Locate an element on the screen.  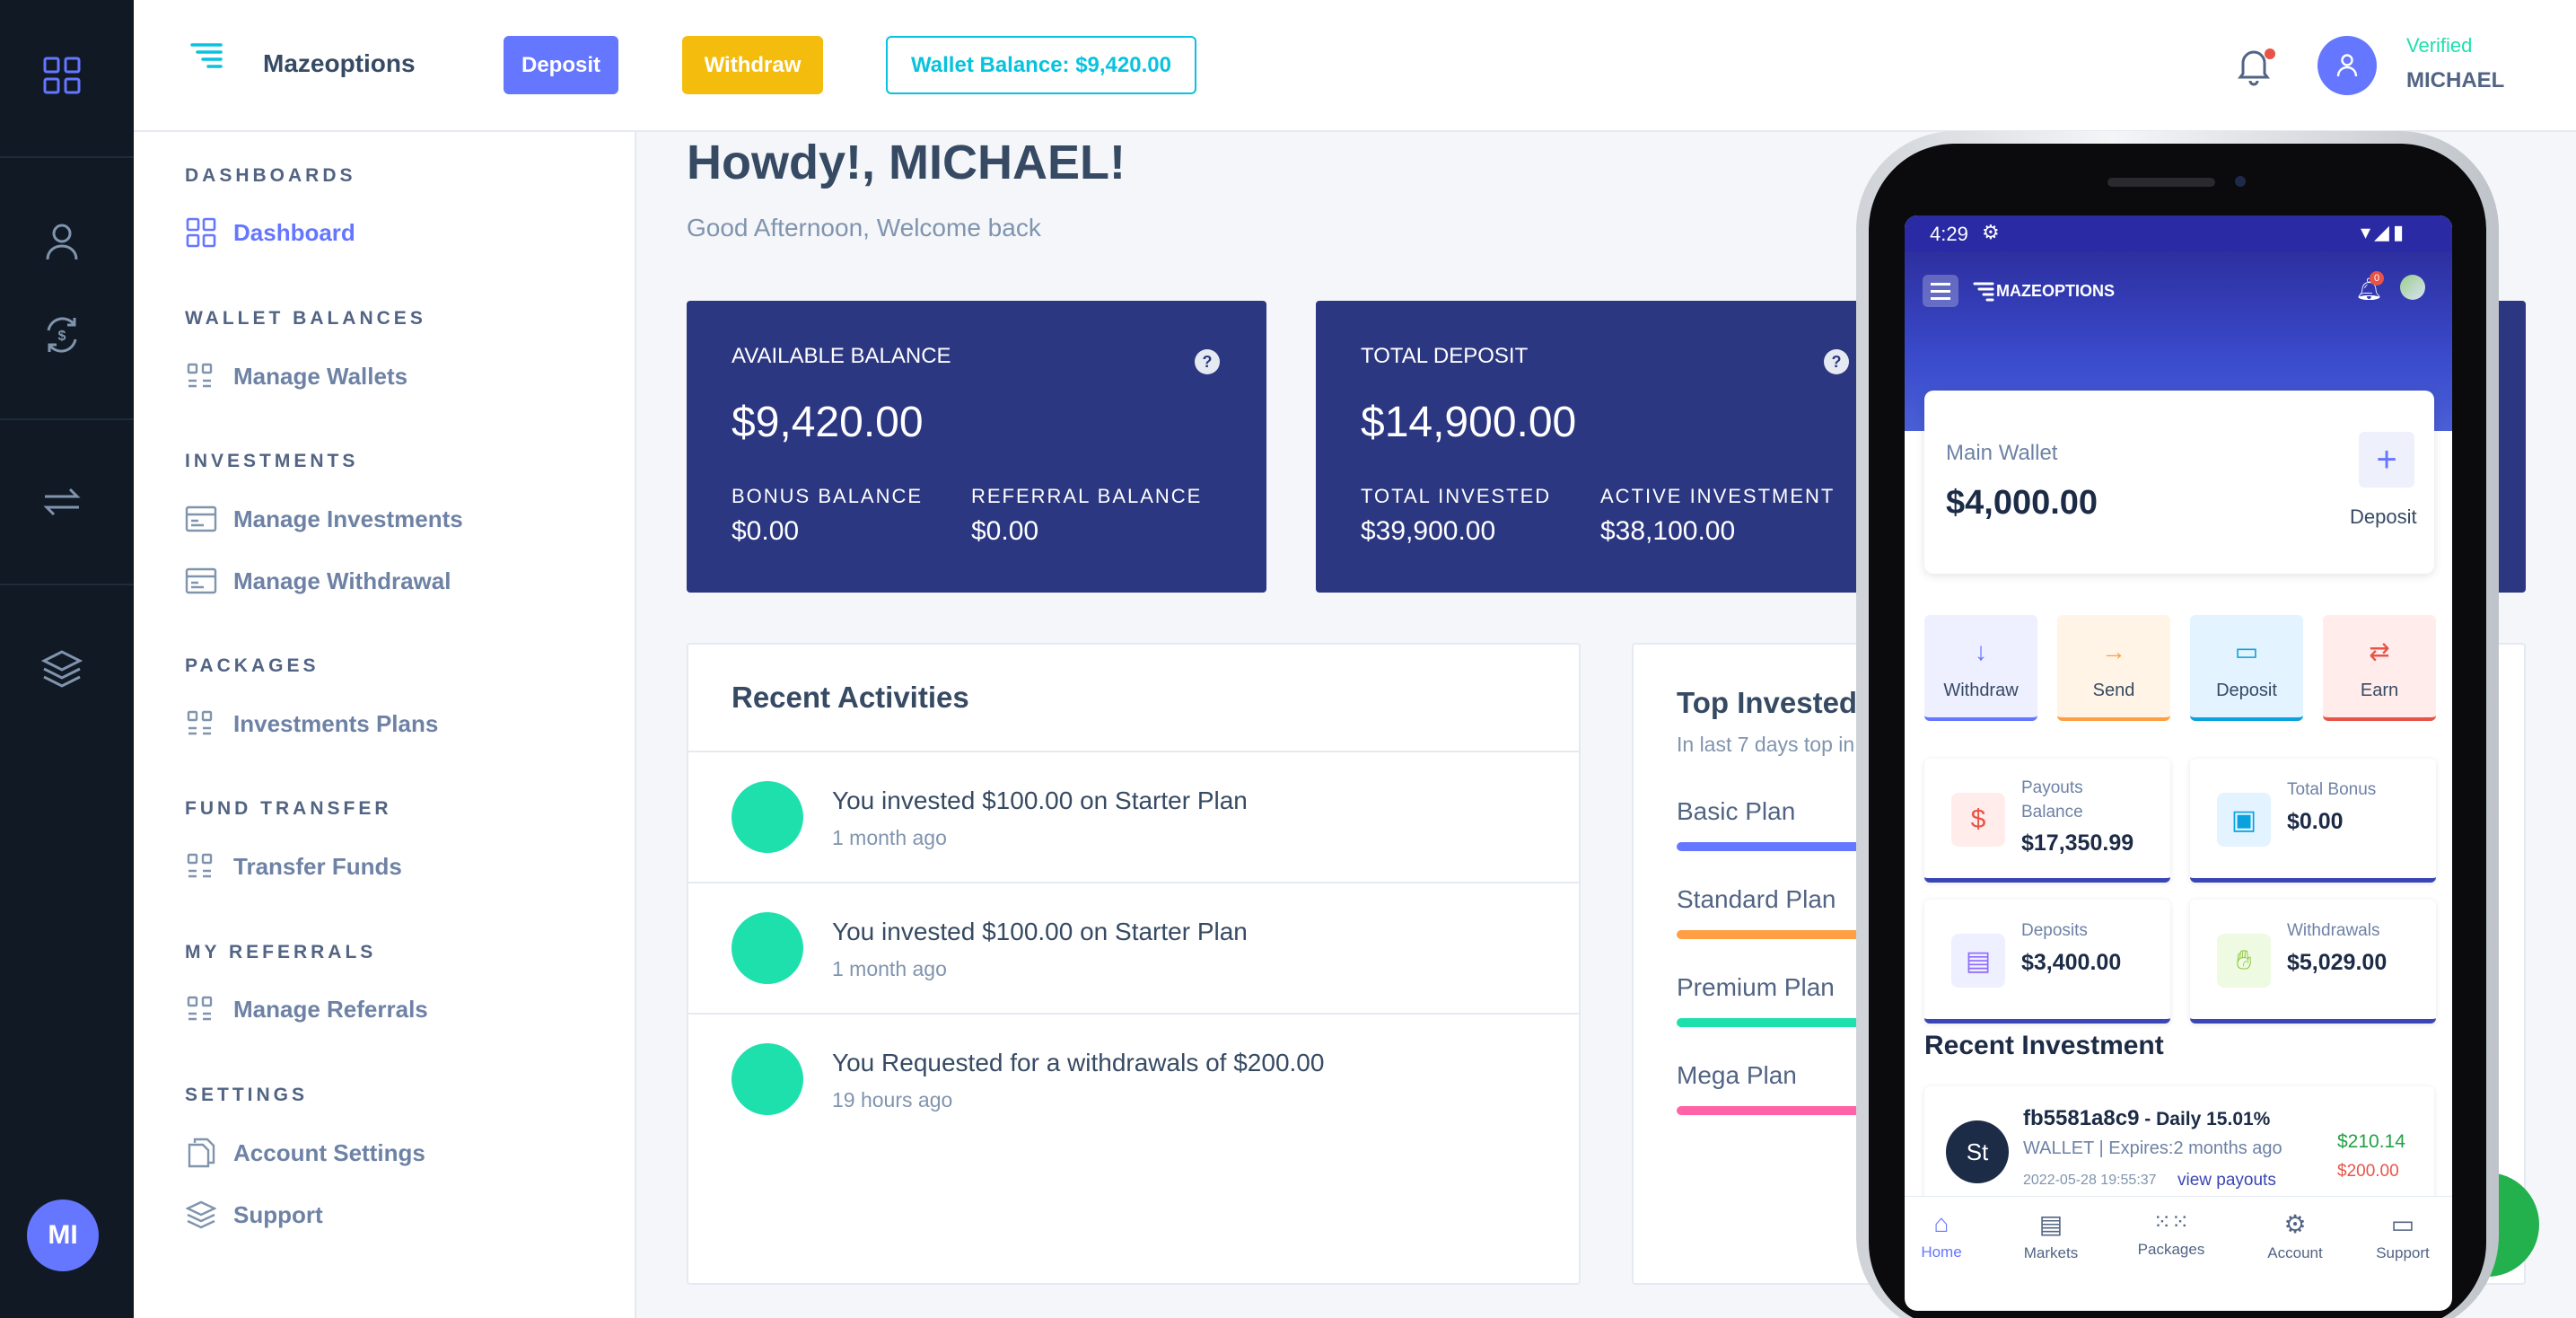
tab-label: Home is located at coordinates (1941, 1252).